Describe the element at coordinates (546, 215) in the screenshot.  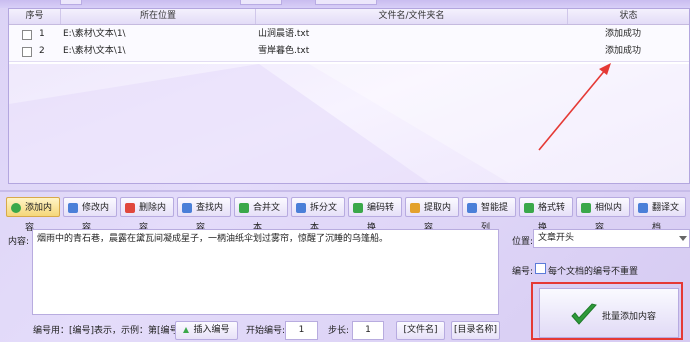
I see `format-convert-button: 格式转换` at that location.